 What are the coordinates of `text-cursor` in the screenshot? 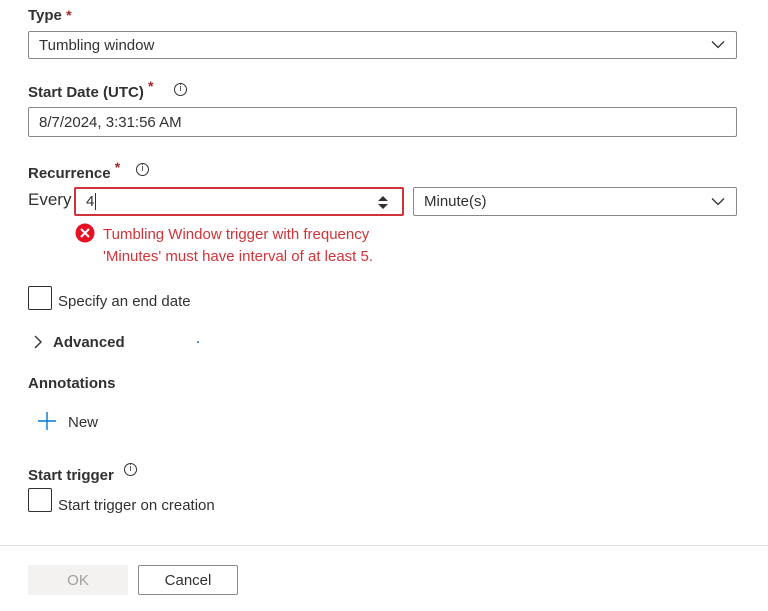 It's located at (96, 201).